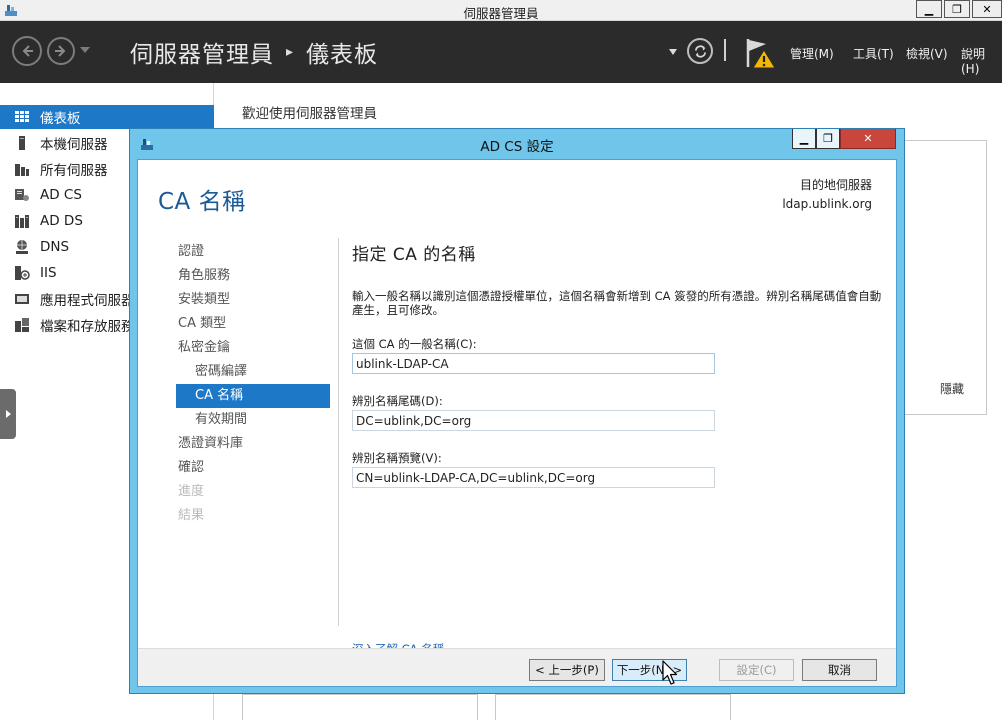 The image size is (1002, 720). What do you see at coordinates (74, 171) in the screenshot?
I see `sidebar-item-label: 所有伺服器` at bounding box center [74, 171].